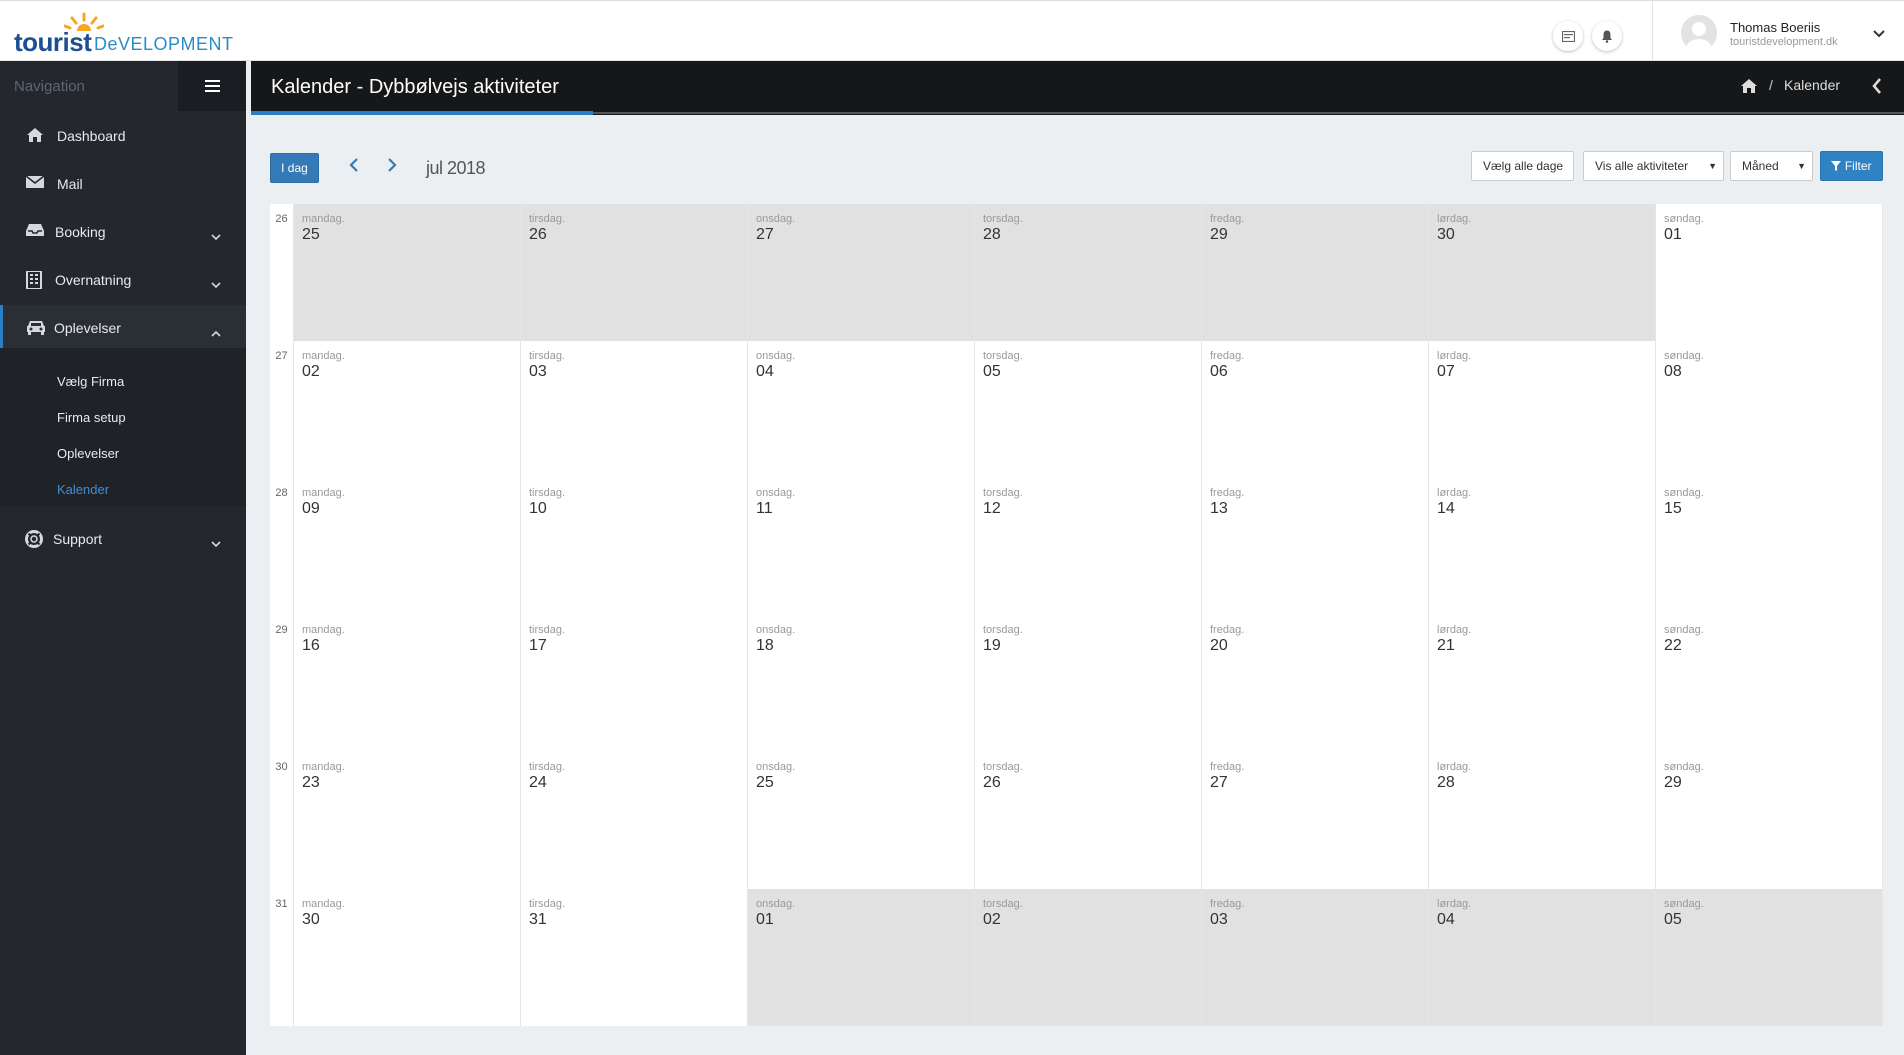 The image size is (1904, 1055). What do you see at coordinates (311, 645) in the screenshot?
I see `day-number: 16` at bounding box center [311, 645].